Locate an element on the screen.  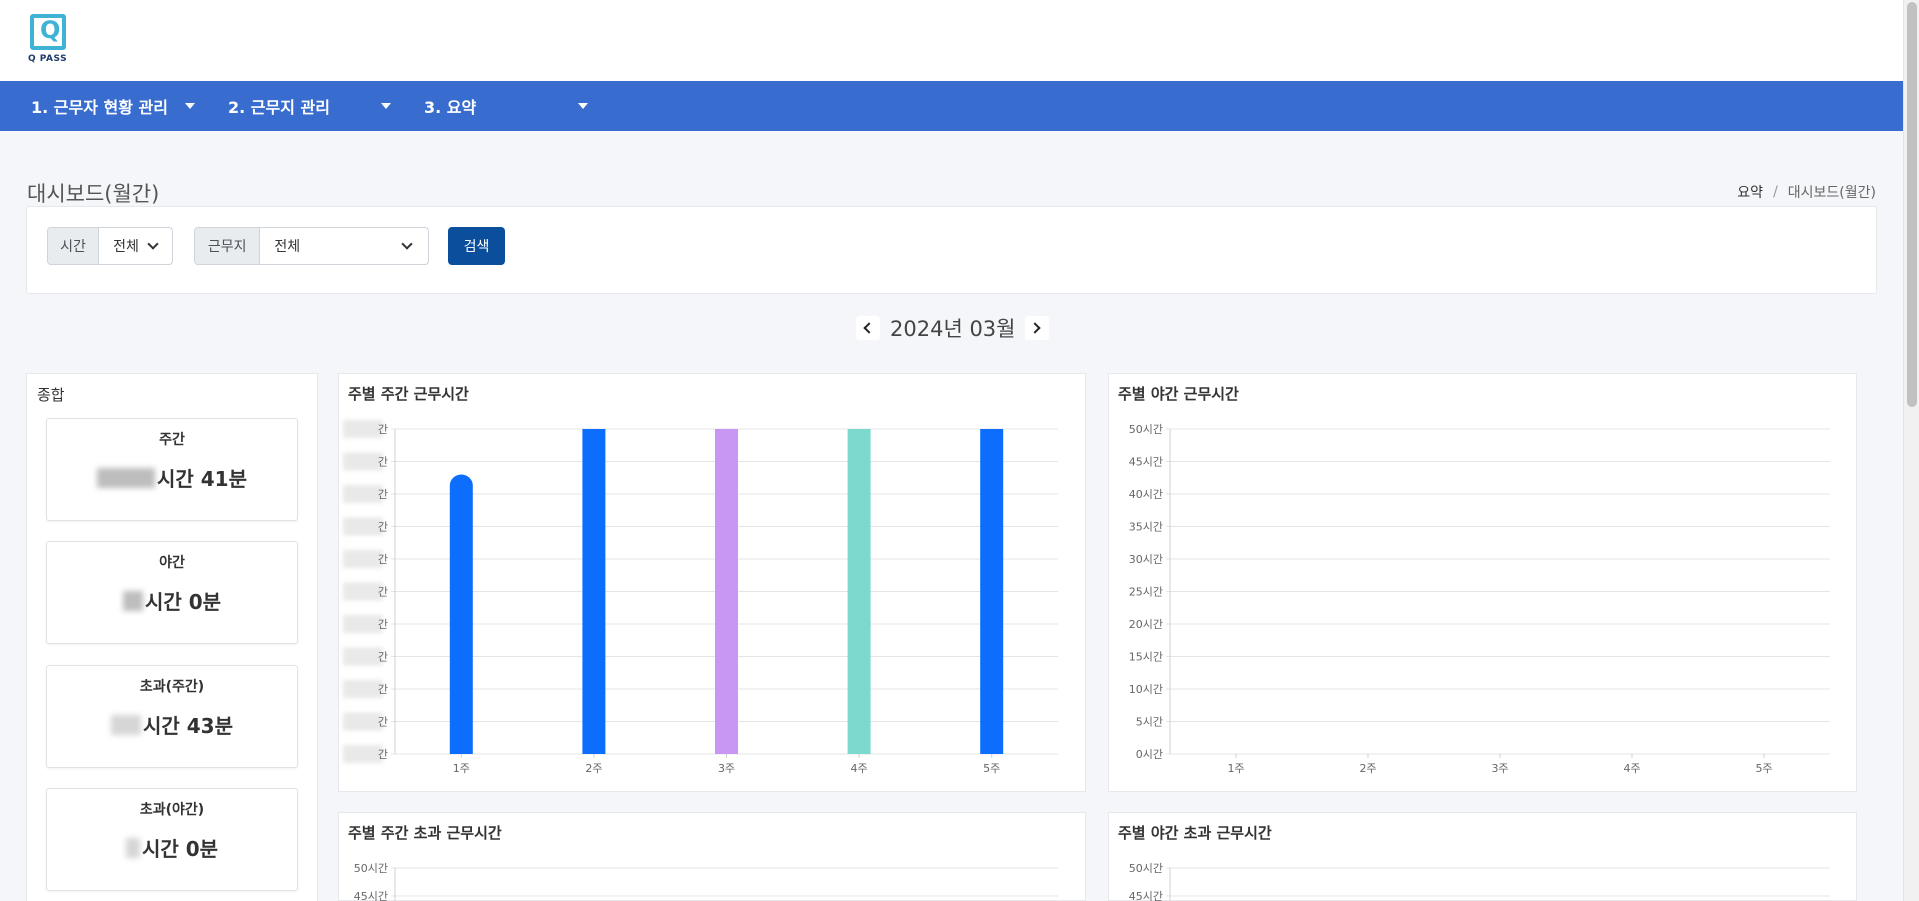
stat-overtime-night: 초과(야간) 시간 0분 is located at coordinates (172, 839).